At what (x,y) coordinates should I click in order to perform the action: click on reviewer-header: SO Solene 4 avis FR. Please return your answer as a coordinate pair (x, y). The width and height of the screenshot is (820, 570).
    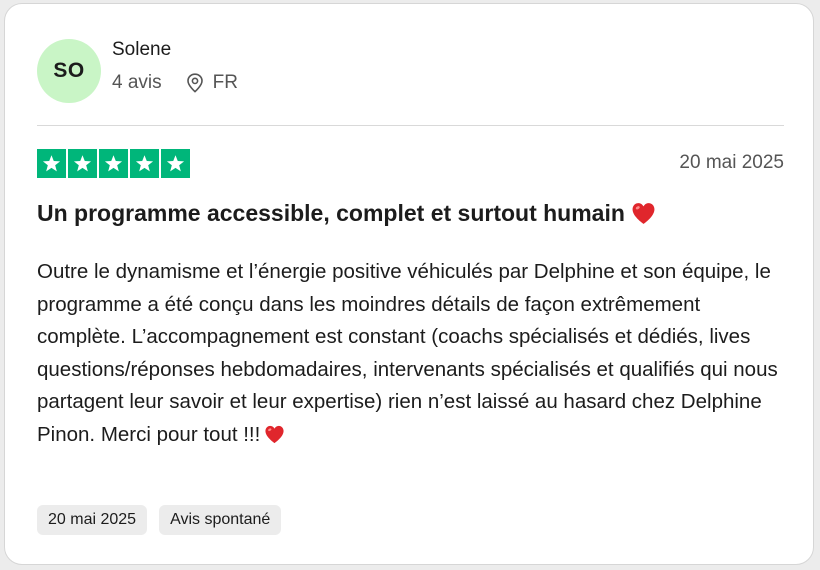
    Looking at the image, I should click on (407, 71).